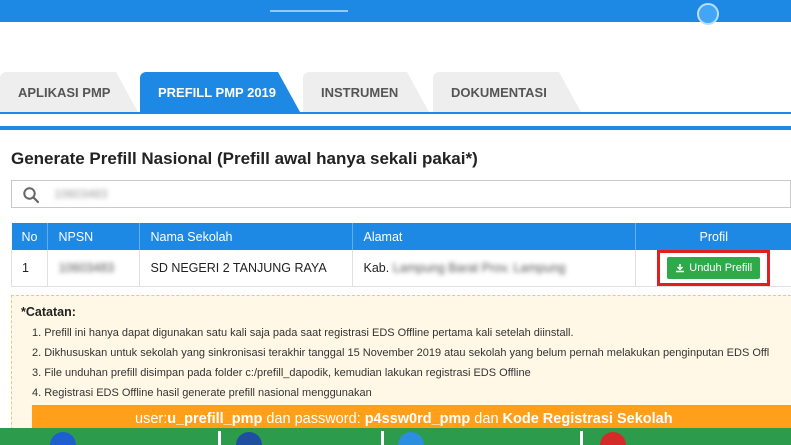 Image resolution: width=791 pixels, height=445 pixels. I want to click on unduh-prefill-button: Unduh Prefill, so click(714, 268).